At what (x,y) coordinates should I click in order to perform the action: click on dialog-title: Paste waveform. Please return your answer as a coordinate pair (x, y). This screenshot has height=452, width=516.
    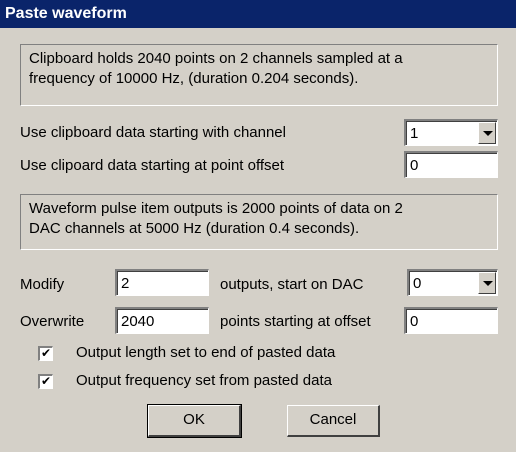
    Looking at the image, I should click on (258, 14).